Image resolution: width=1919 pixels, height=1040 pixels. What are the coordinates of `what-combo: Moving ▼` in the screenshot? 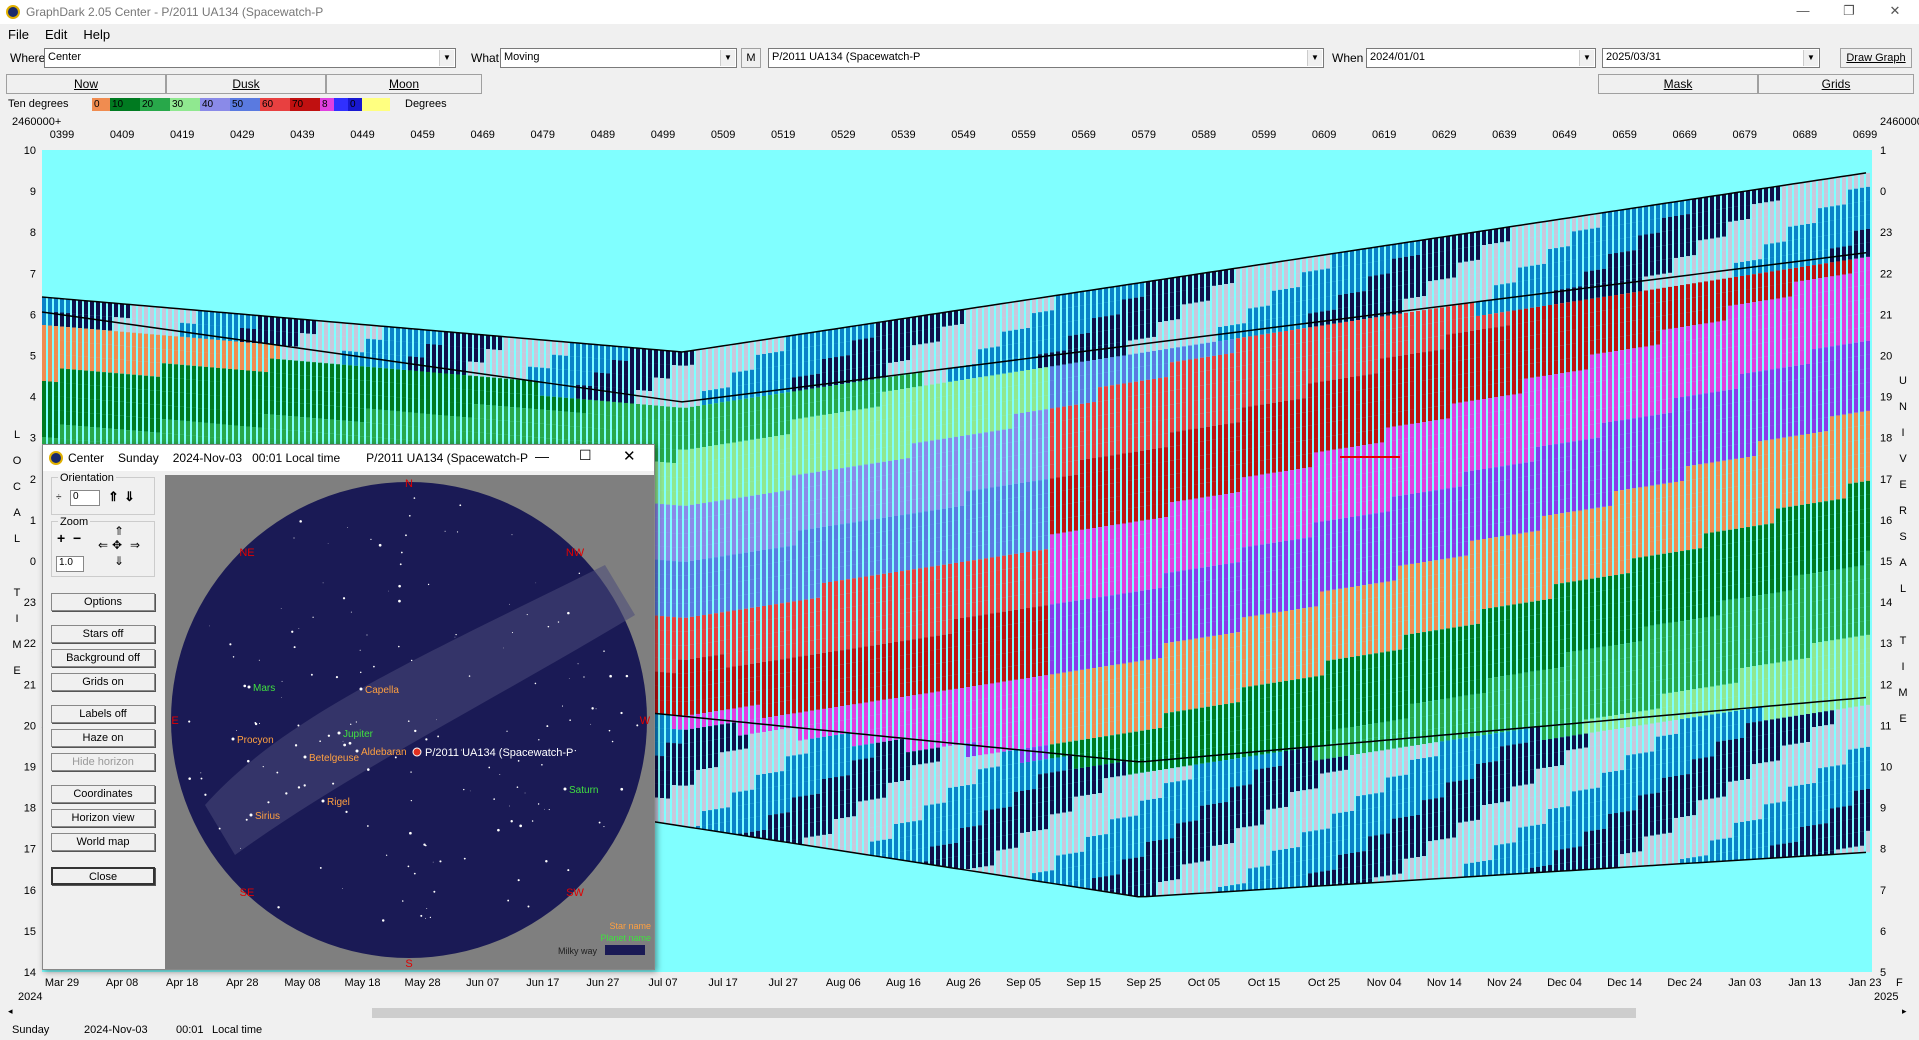 It's located at (618, 58).